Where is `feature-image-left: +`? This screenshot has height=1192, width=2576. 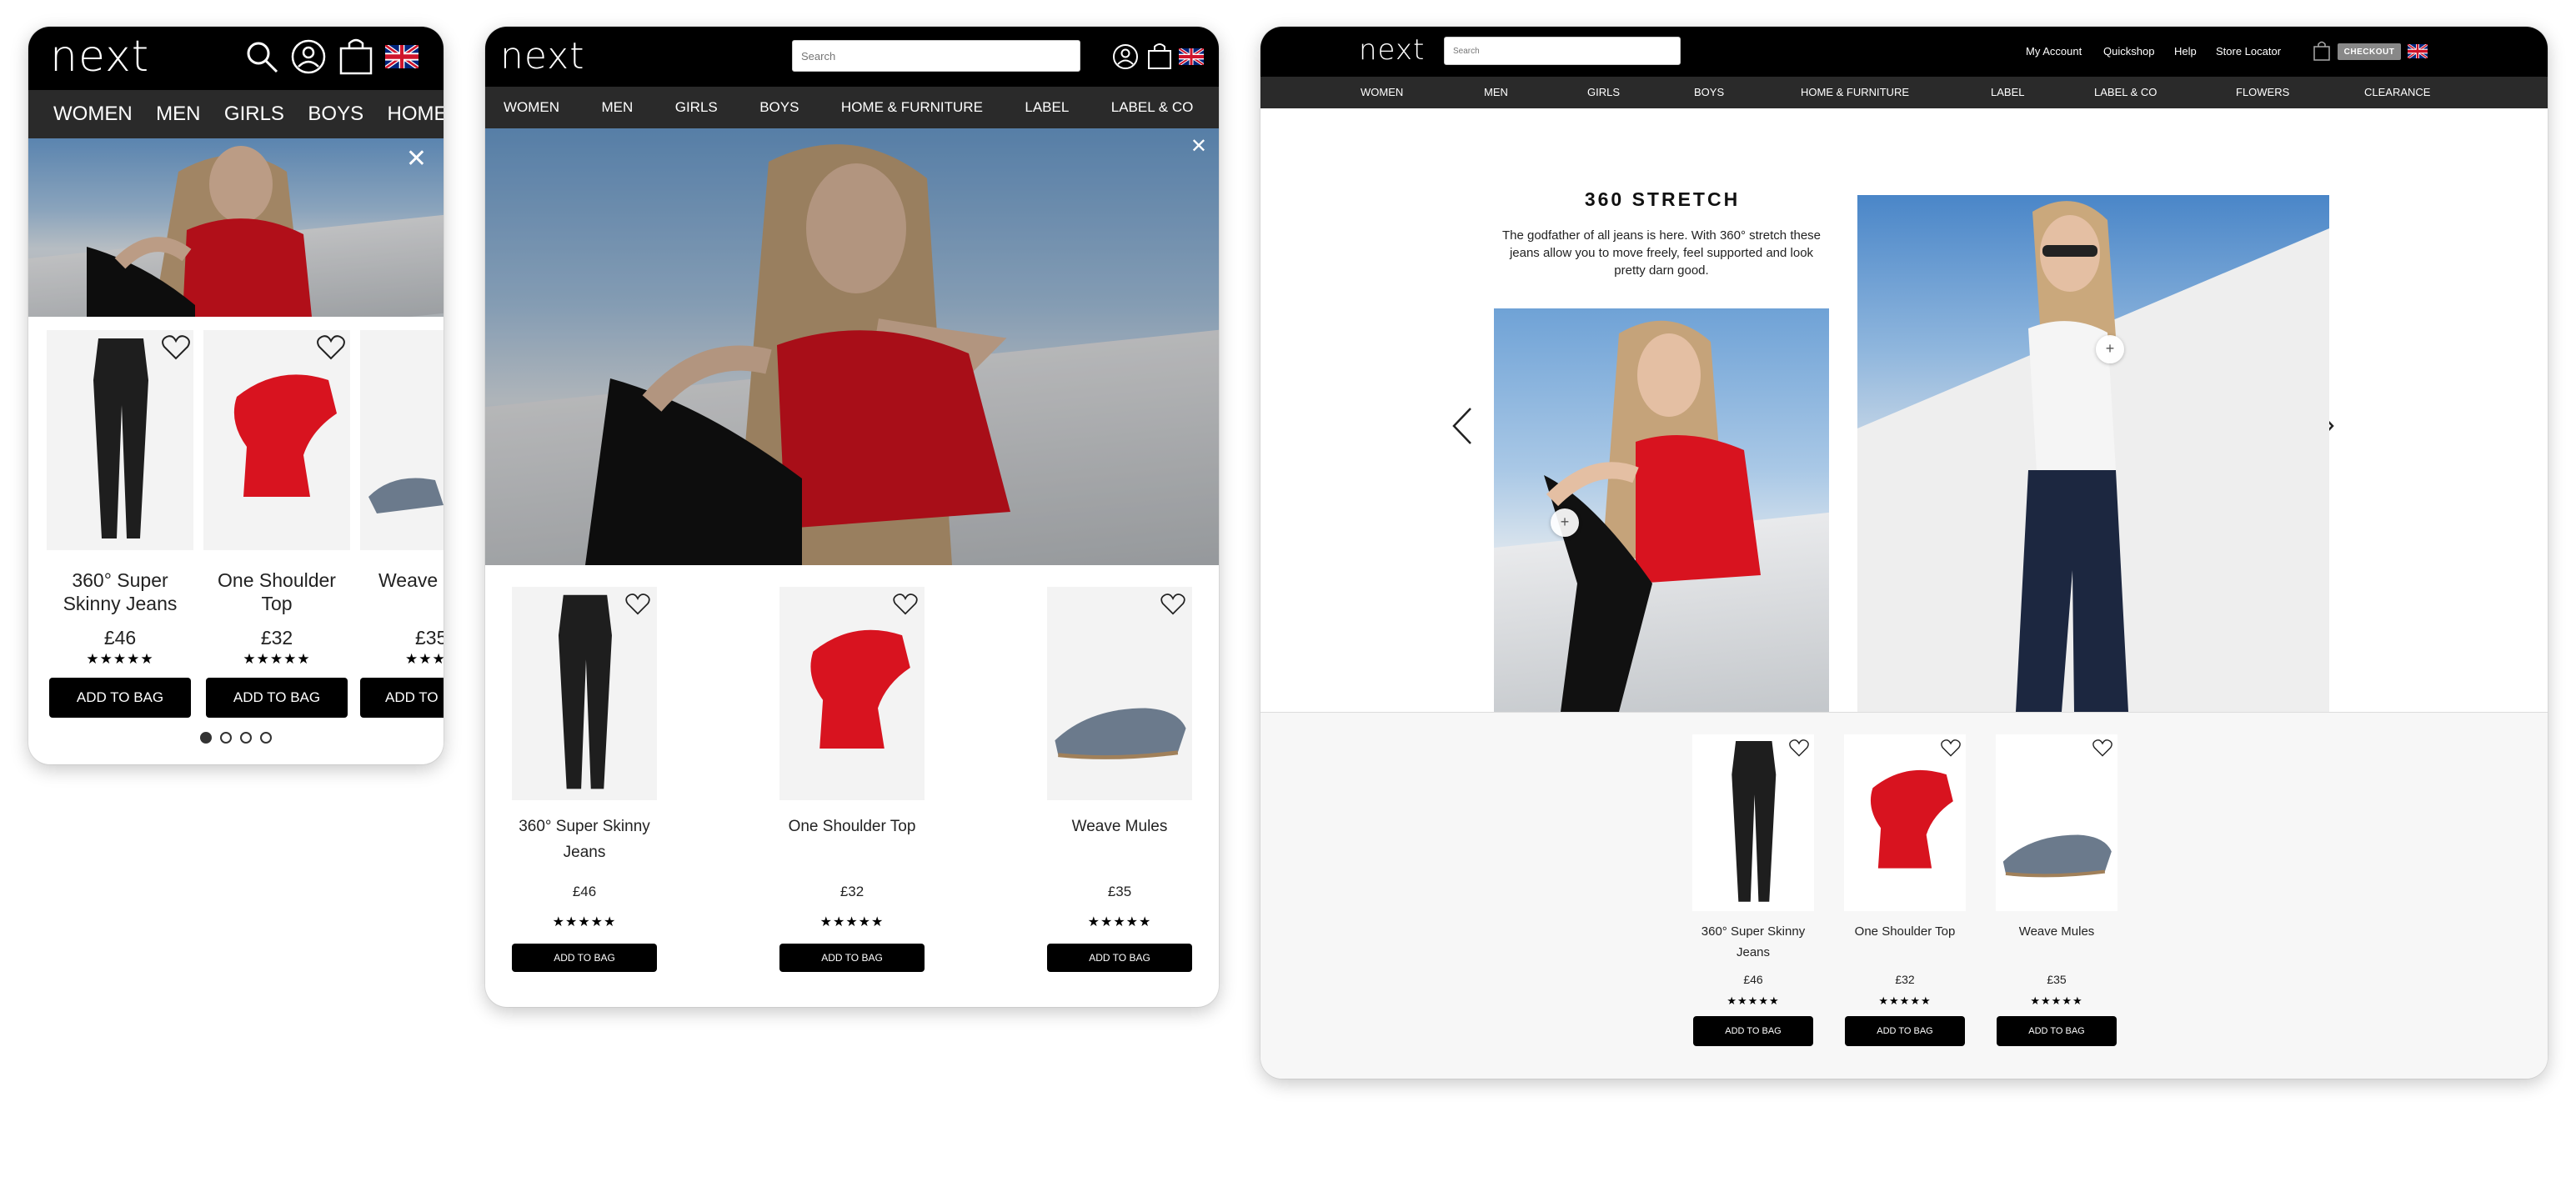 feature-image-left: + is located at coordinates (1661, 510).